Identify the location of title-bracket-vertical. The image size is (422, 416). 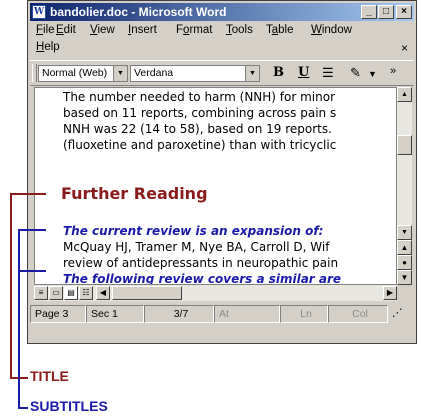
(11, 286).